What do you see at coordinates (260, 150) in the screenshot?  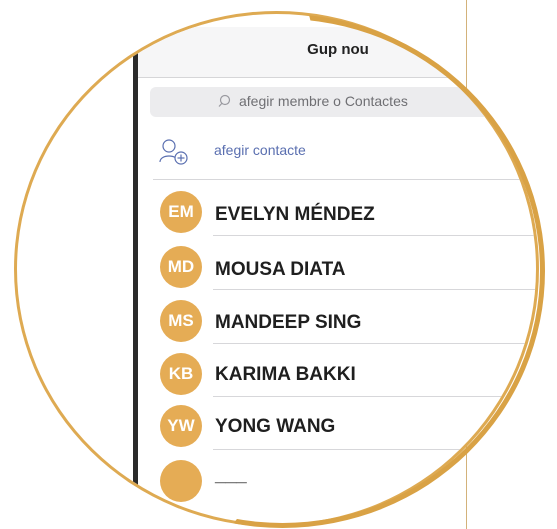 I see `add-contact-label: afegir contacte` at bounding box center [260, 150].